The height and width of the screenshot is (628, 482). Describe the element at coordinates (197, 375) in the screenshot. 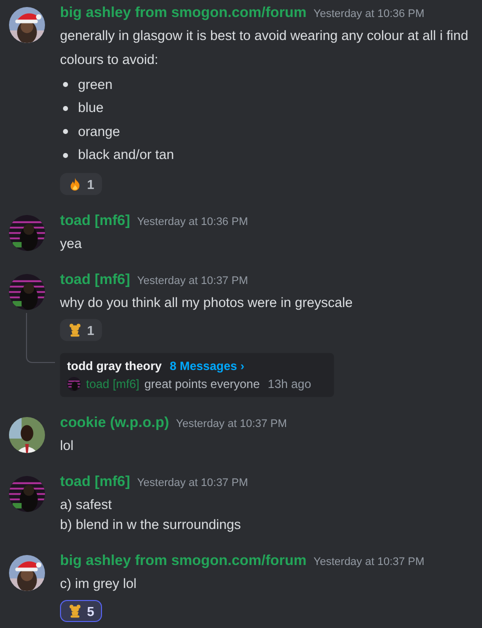

I see `thread-card: todd gray theory 8 Messages › toad [mf6] great points everyone 13h ago` at that location.